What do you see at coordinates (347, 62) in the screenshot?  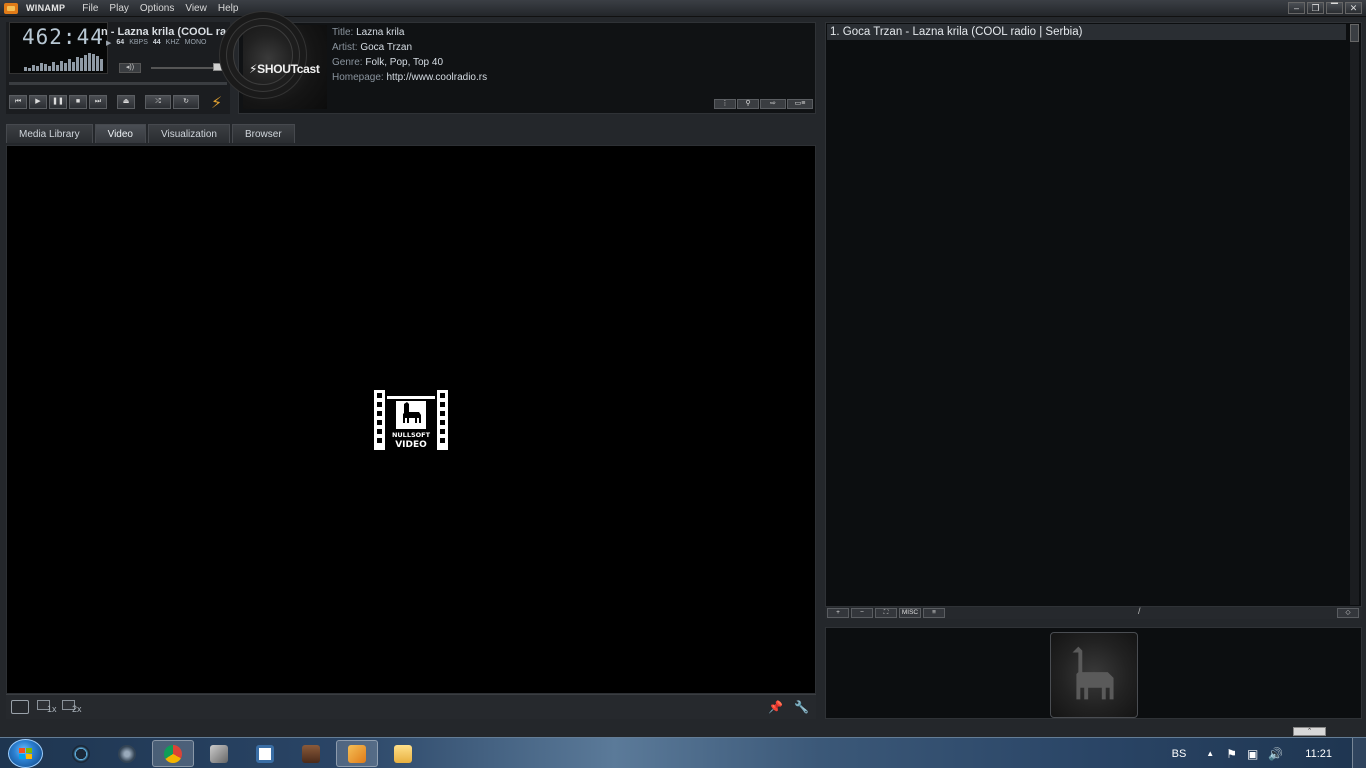 I see `genre-label: Genre:` at bounding box center [347, 62].